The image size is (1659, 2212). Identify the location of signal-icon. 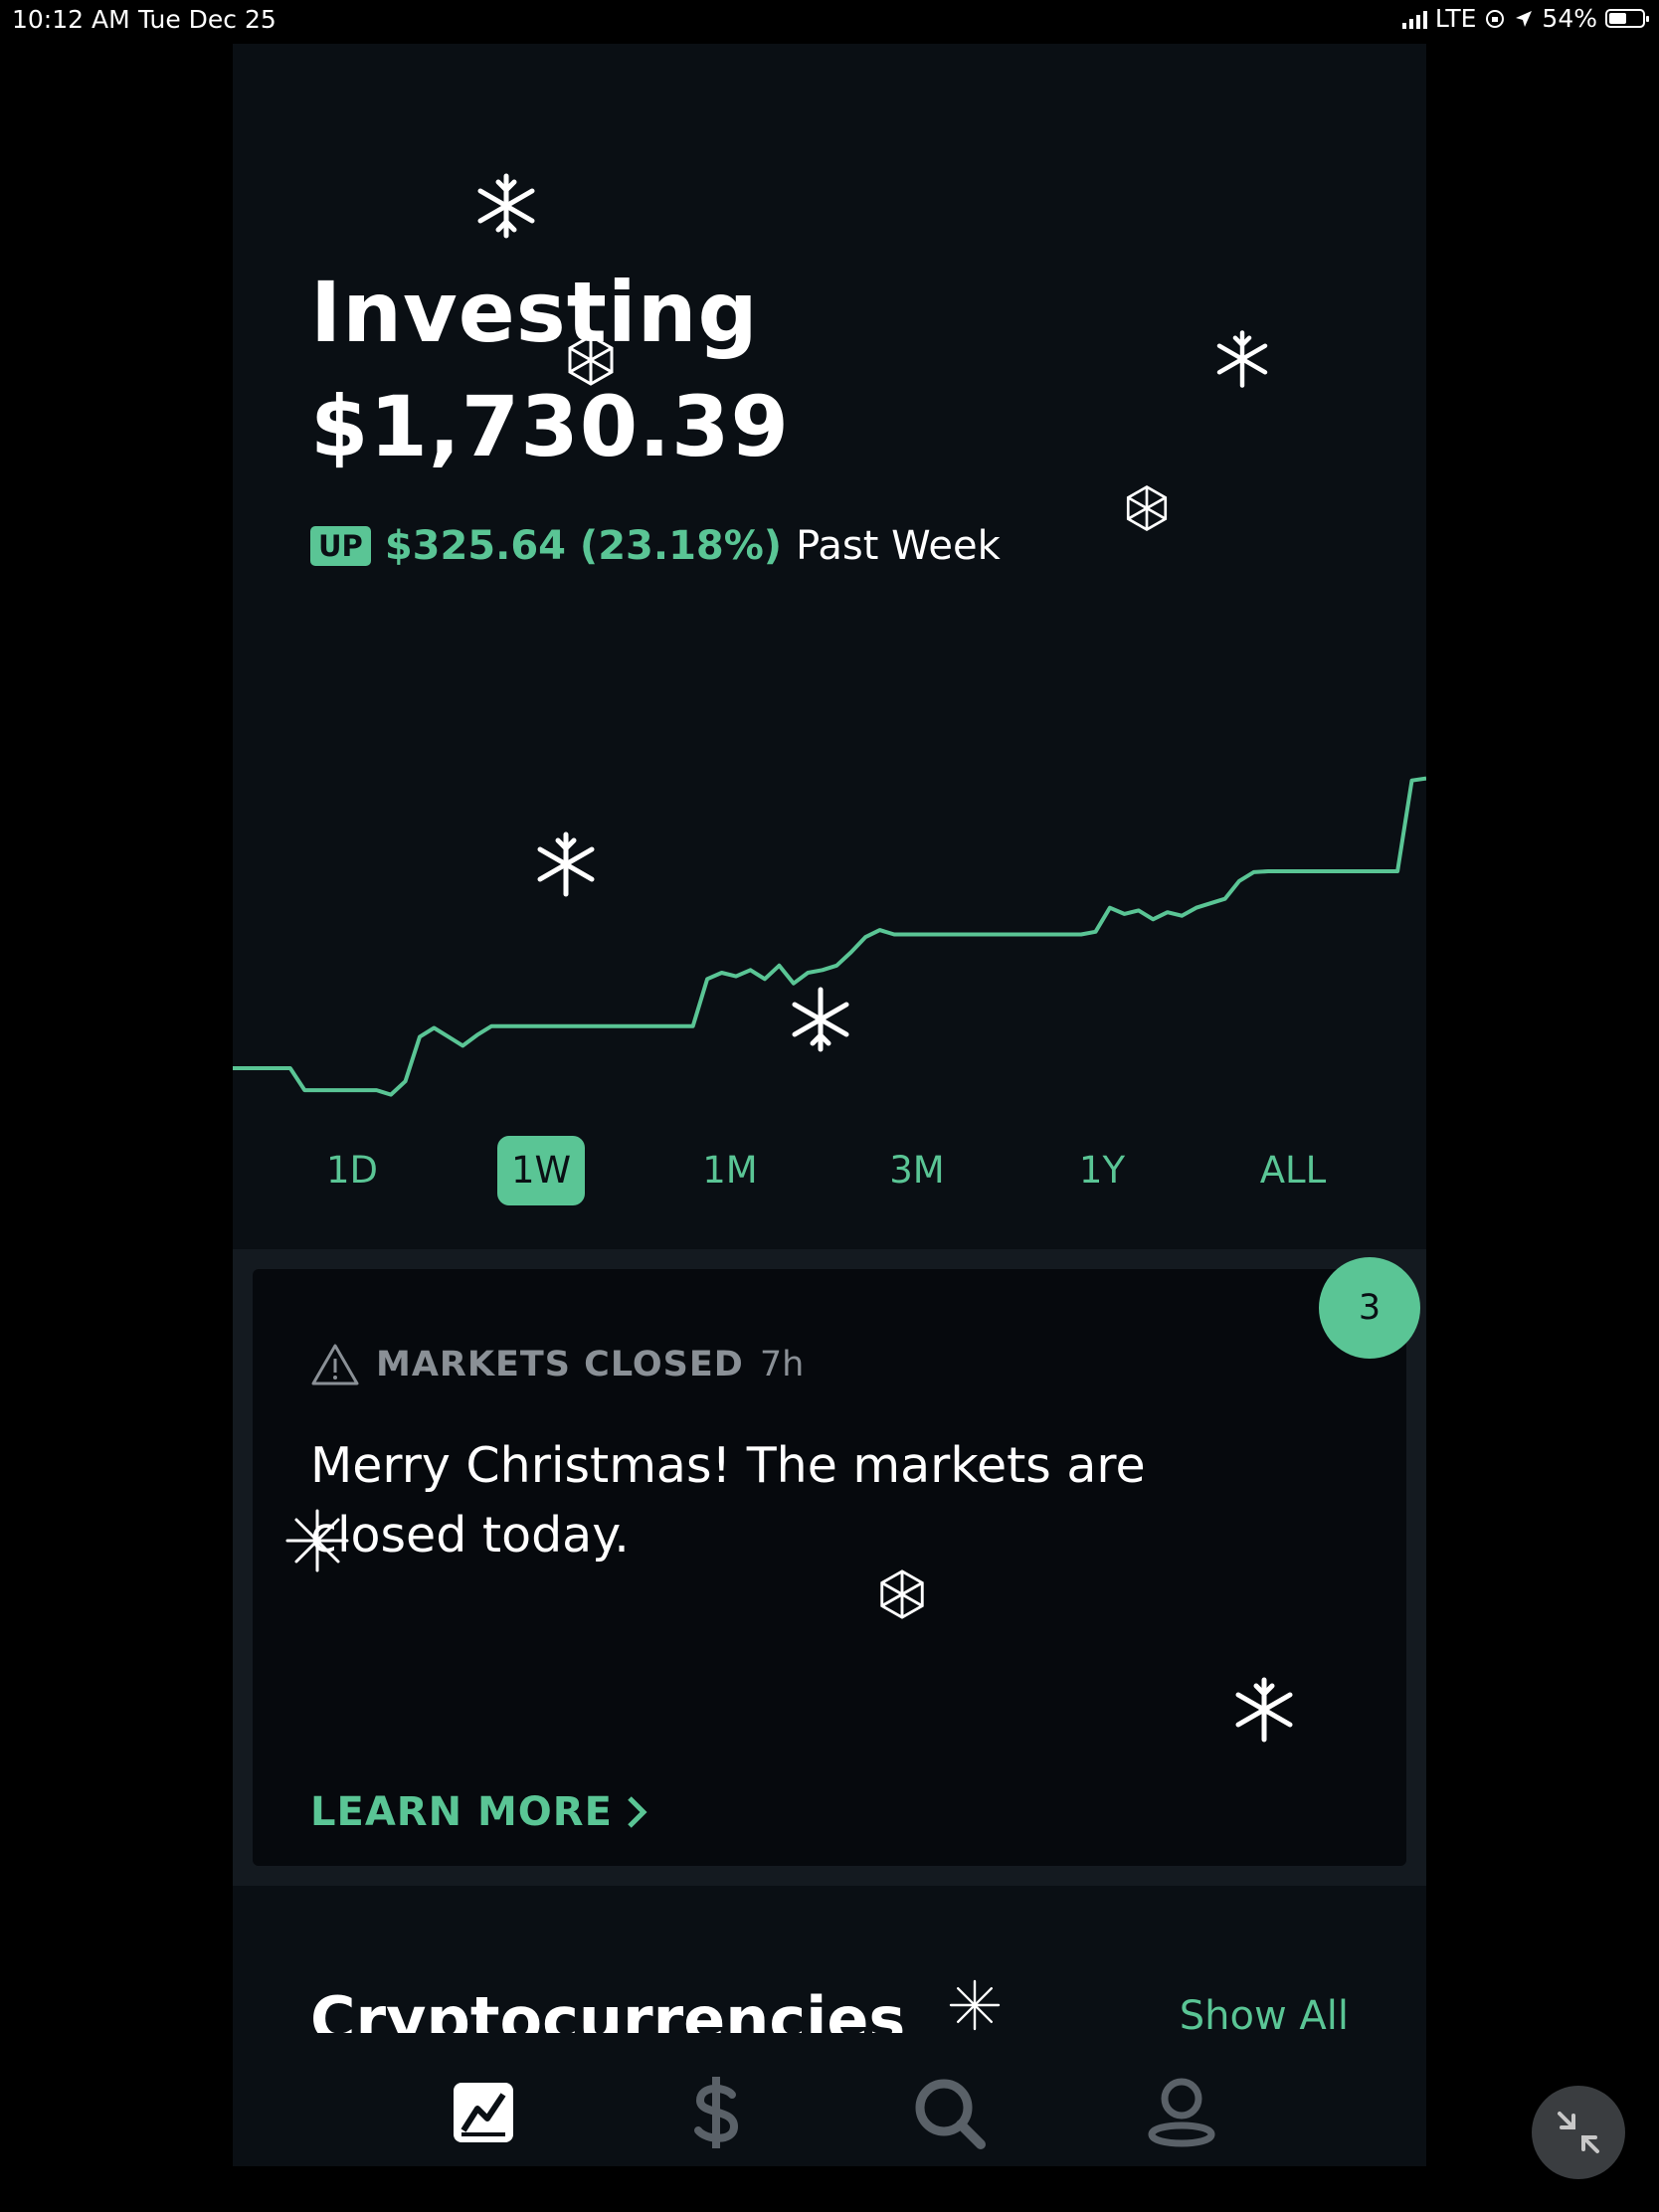
(1414, 19).